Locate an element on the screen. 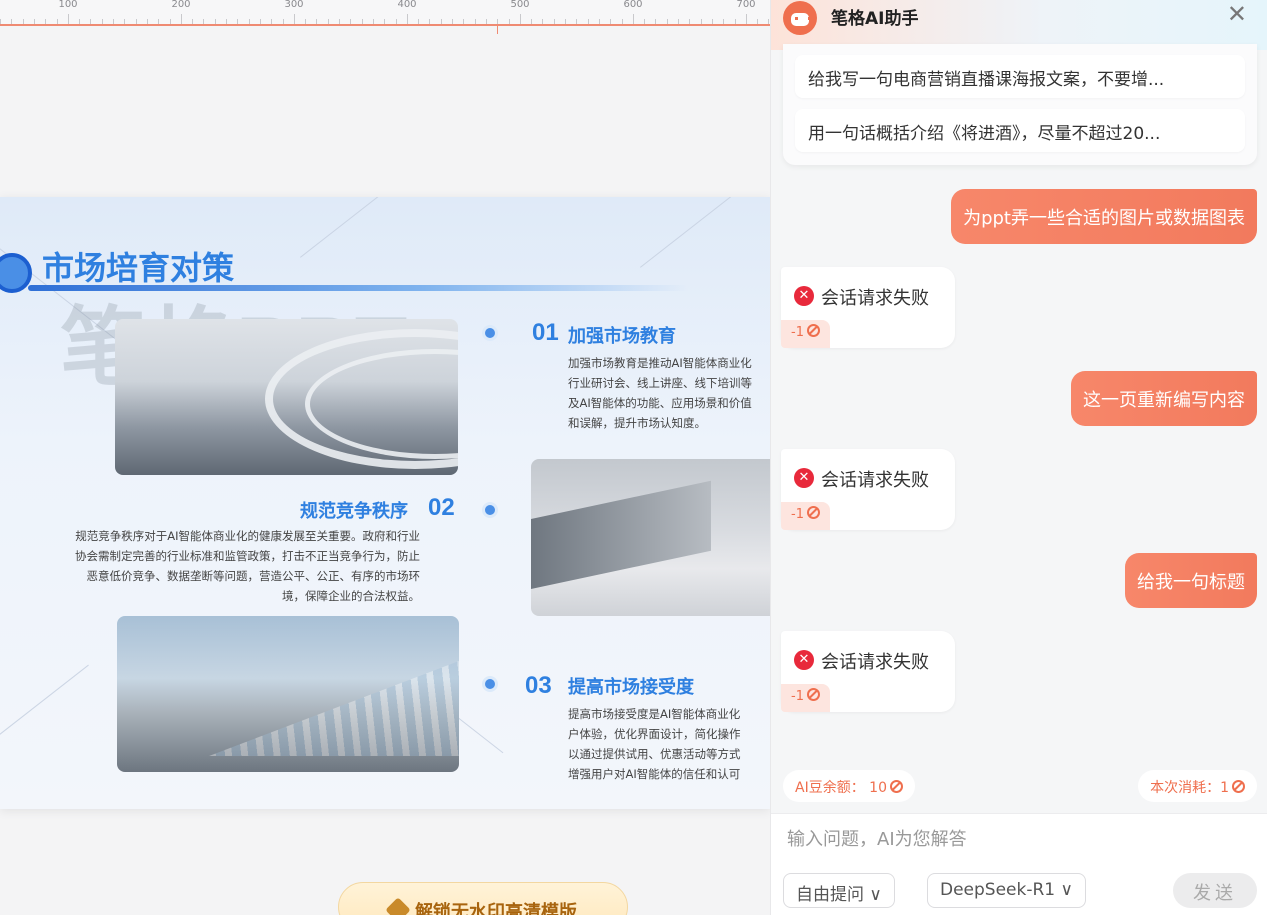  cost-label: 本次消耗： is located at coordinates (1185, 788).